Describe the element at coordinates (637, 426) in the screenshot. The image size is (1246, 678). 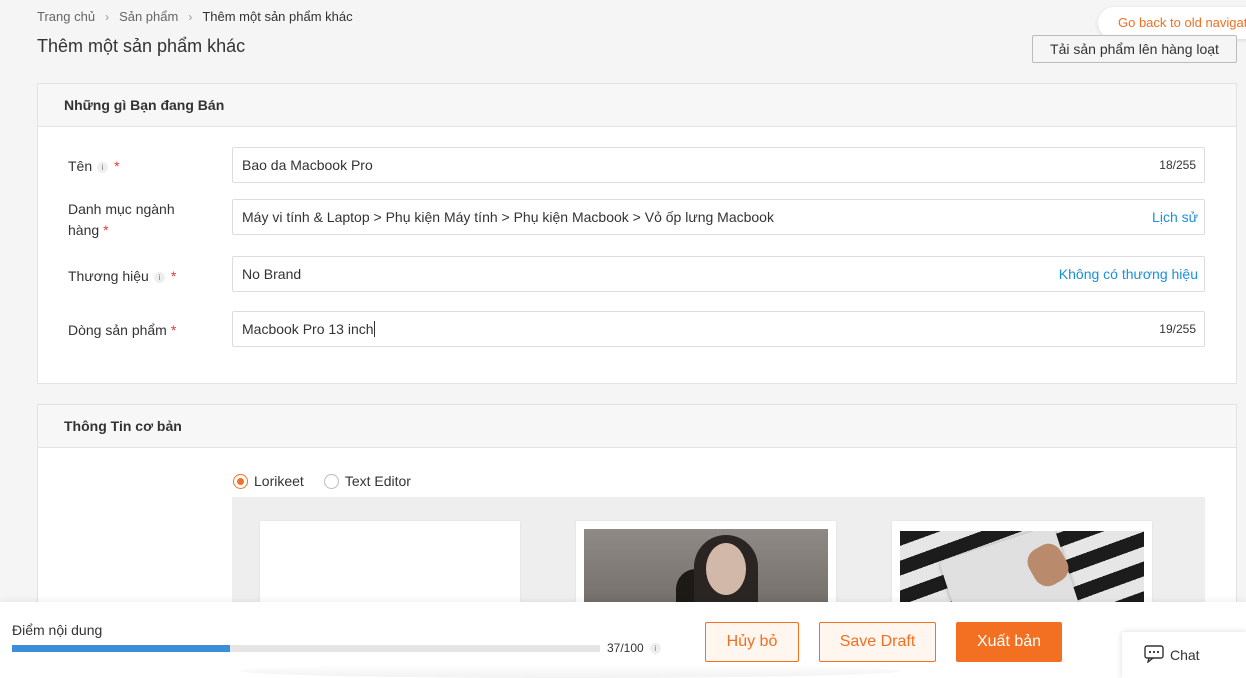
I see `section-title: Thông Tin cơ bản` at that location.